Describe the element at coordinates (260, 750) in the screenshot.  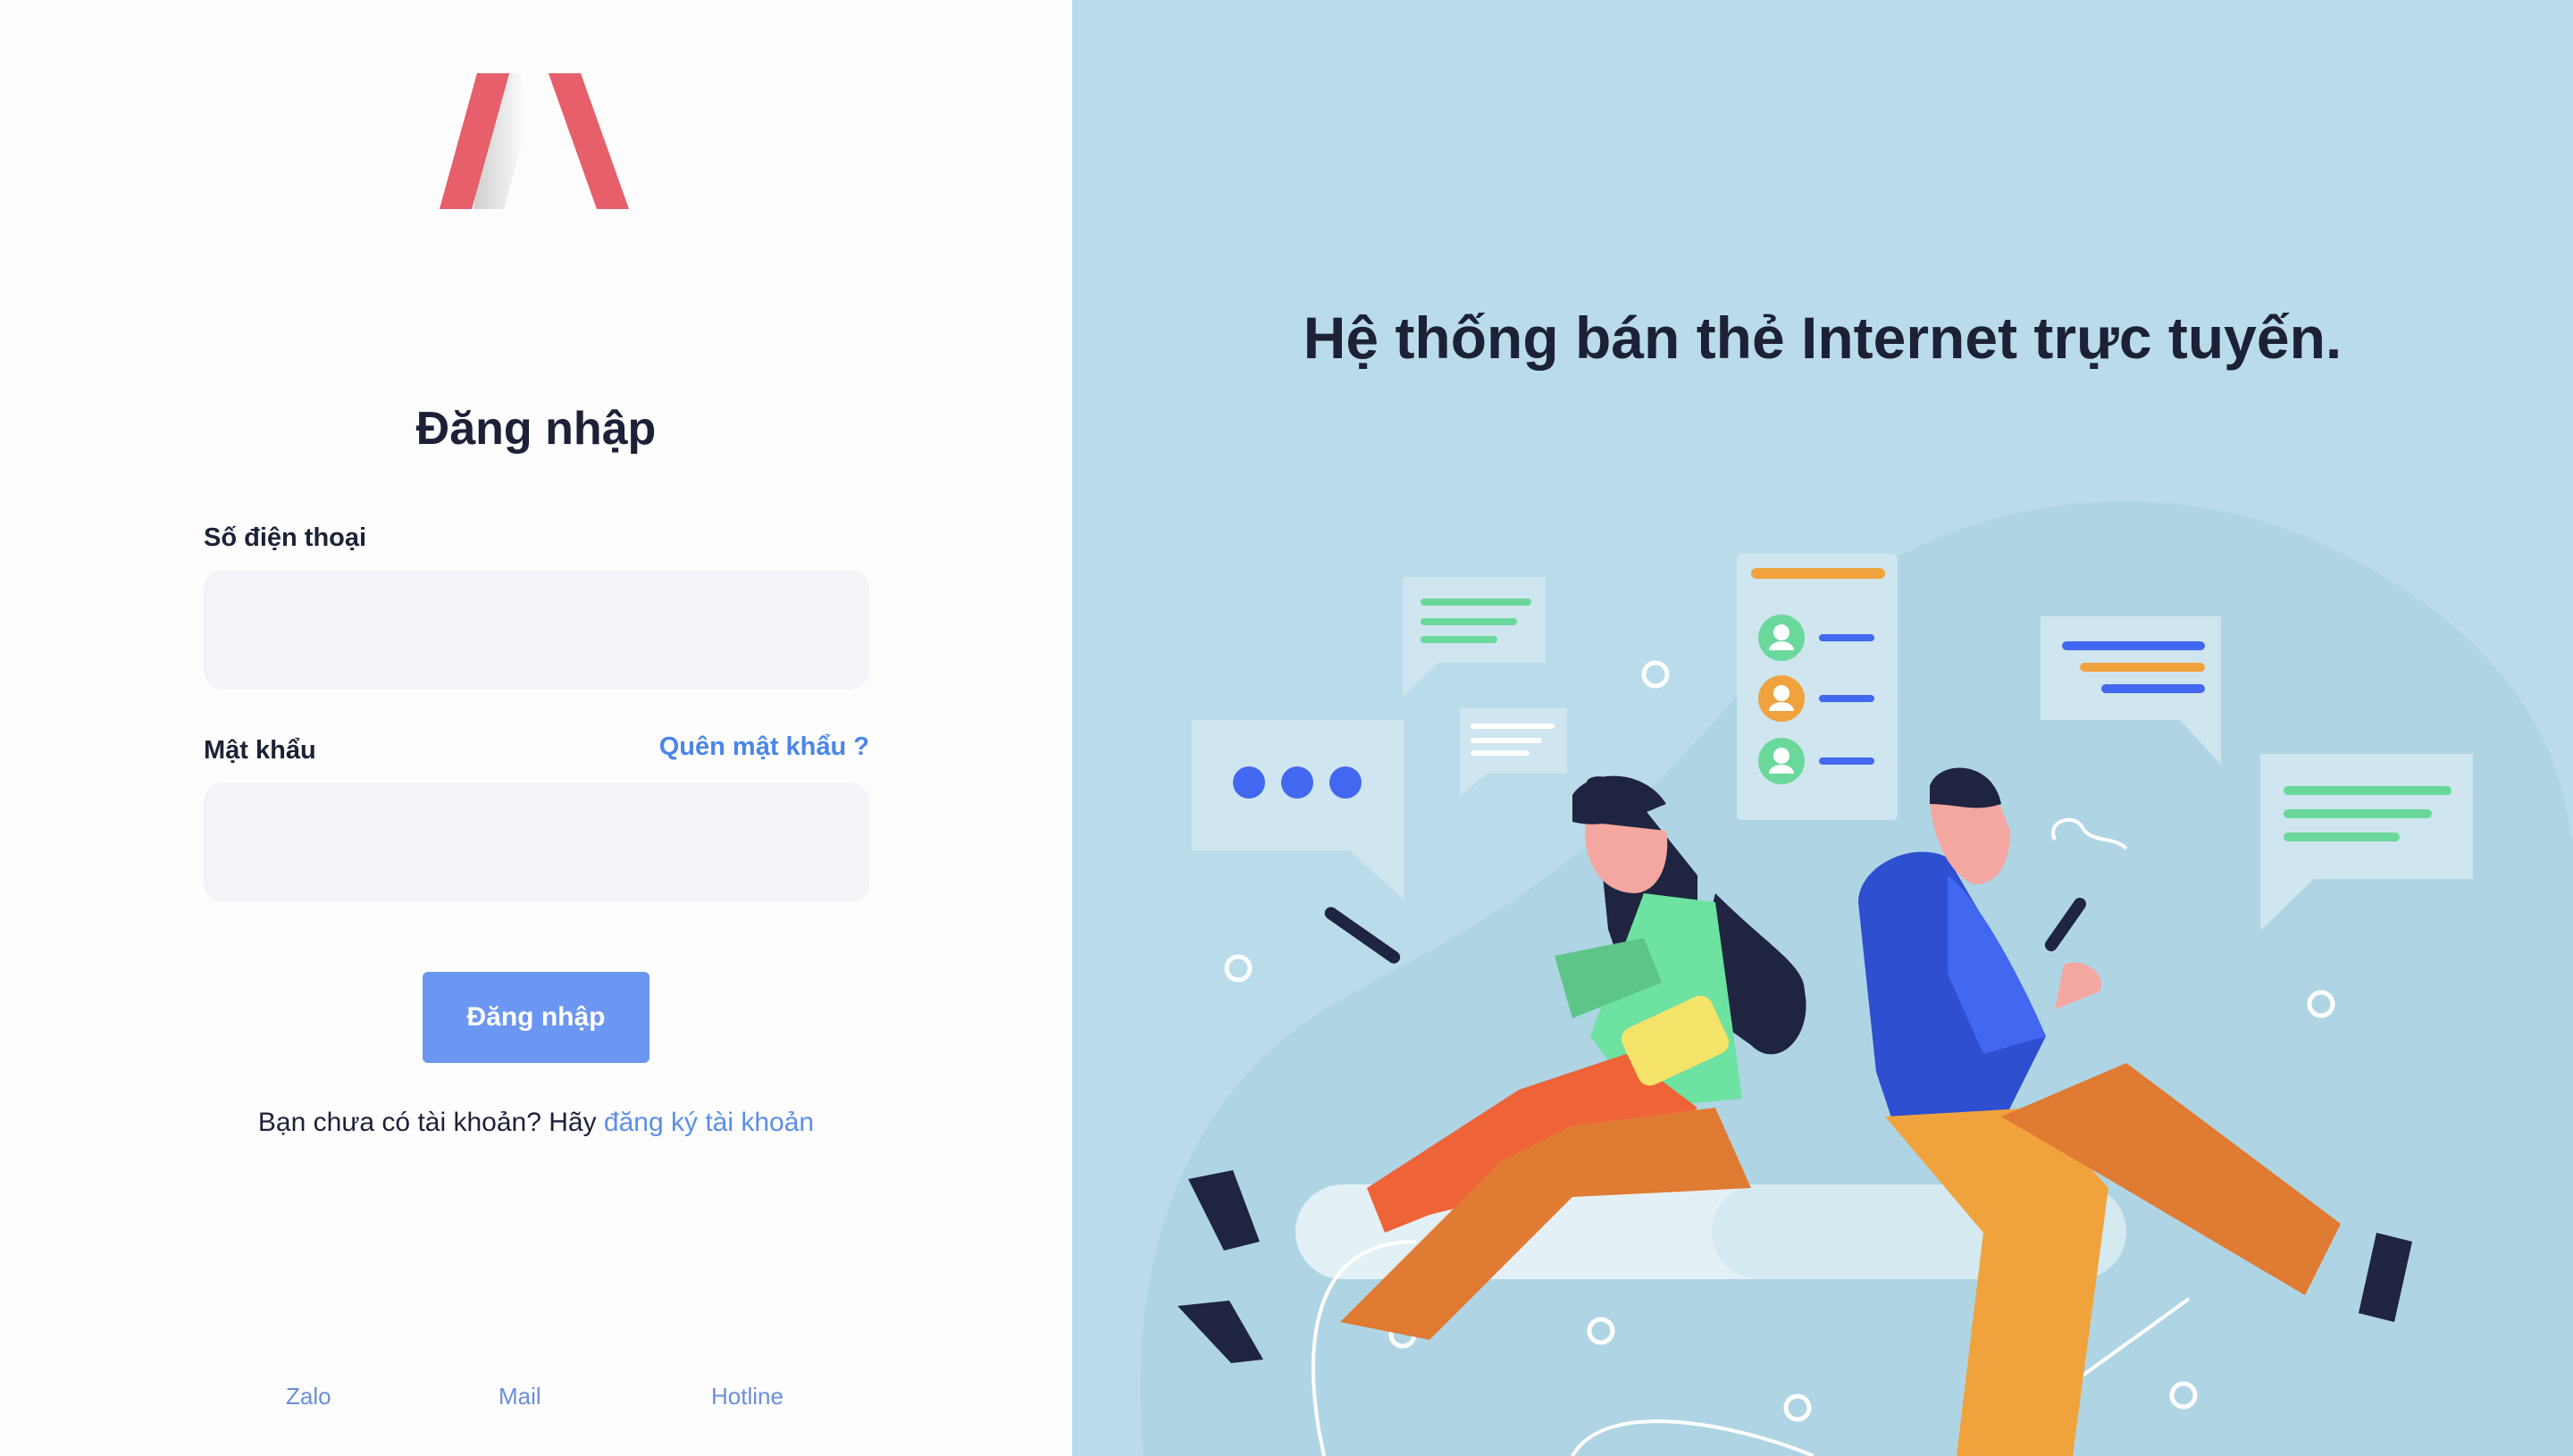
I see `password-label: Mật khẩu` at that location.